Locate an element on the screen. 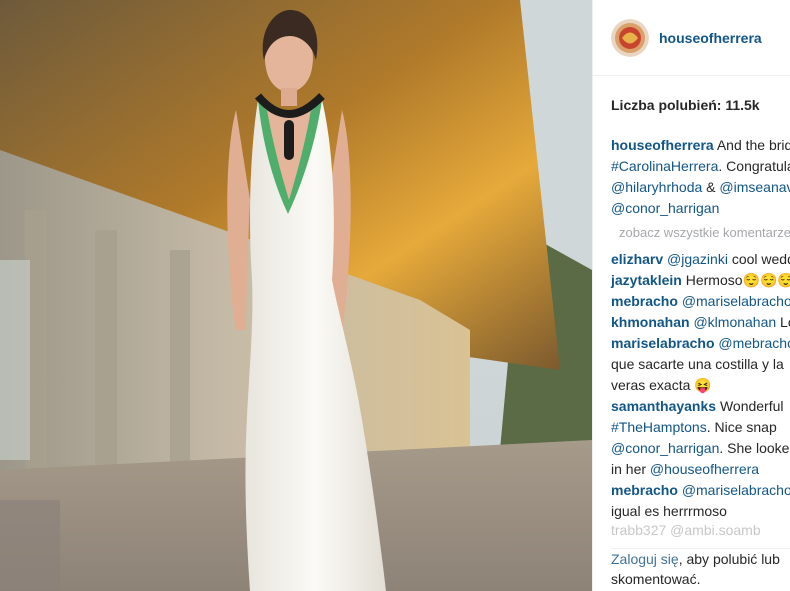 The image size is (790, 591). comment-mention: #TheHamptons is located at coordinates (659, 427).